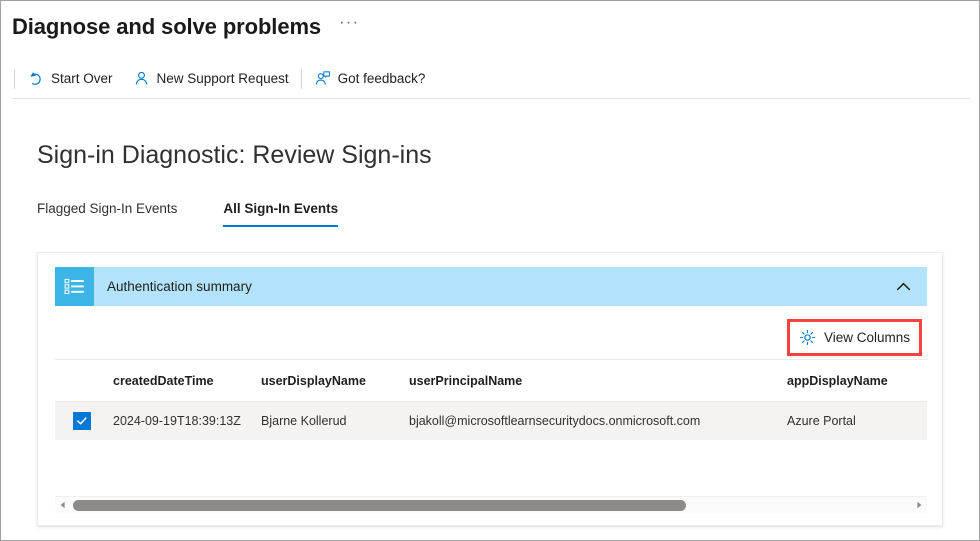  What do you see at coordinates (35, 78) in the screenshot?
I see `restart-icon` at bounding box center [35, 78].